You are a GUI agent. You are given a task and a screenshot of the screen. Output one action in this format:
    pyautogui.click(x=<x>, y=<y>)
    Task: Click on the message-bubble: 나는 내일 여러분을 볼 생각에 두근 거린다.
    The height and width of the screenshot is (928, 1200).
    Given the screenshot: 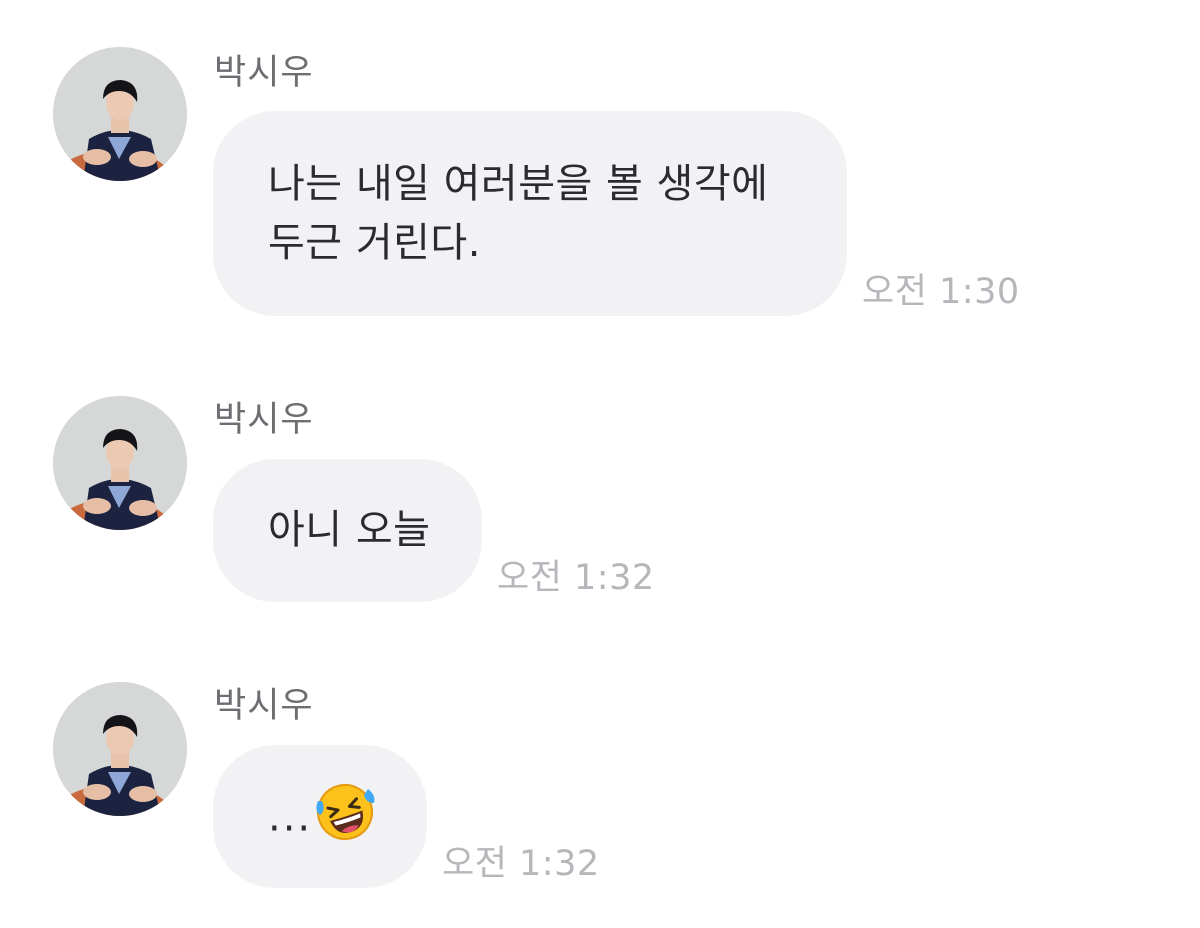 What is the action you would take?
    pyautogui.click(x=530, y=213)
    